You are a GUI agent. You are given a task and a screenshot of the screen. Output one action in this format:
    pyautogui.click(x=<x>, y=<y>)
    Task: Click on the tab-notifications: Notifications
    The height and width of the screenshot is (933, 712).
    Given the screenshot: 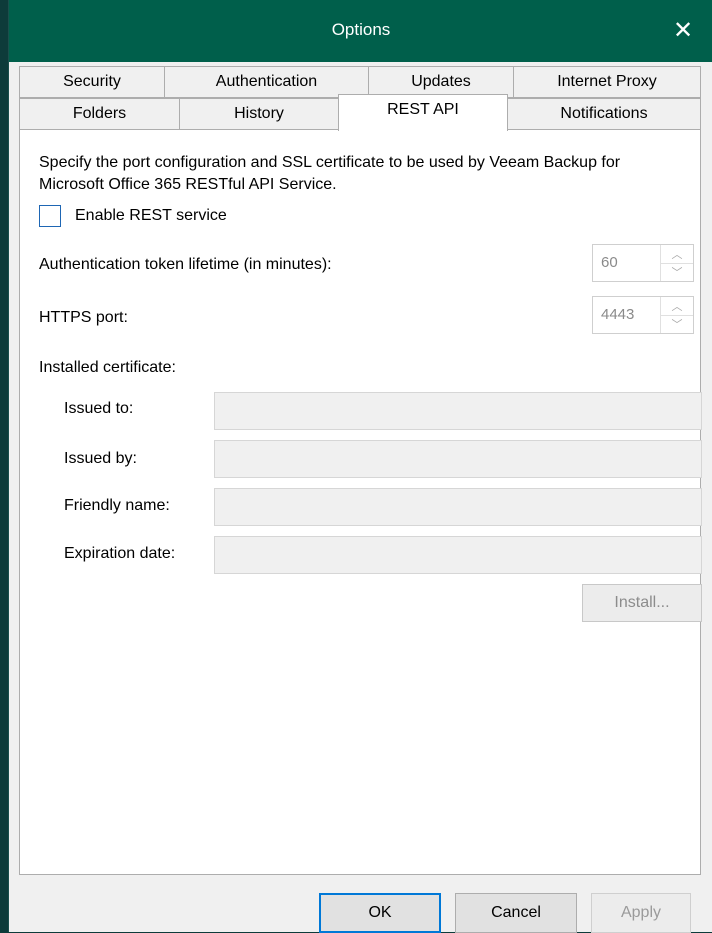 What is the action you would take?
    pyautogui.click(x=604, y=114)
    